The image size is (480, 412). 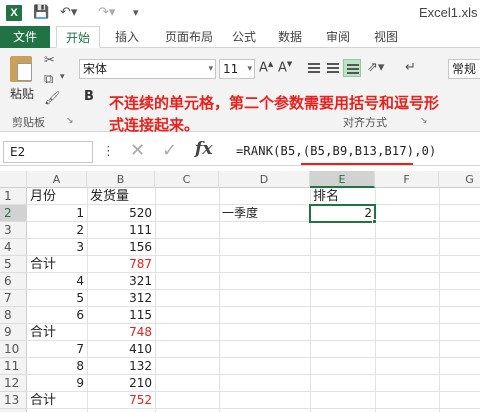 I want to click on column-header-f: F, so click(x=407, y=179).